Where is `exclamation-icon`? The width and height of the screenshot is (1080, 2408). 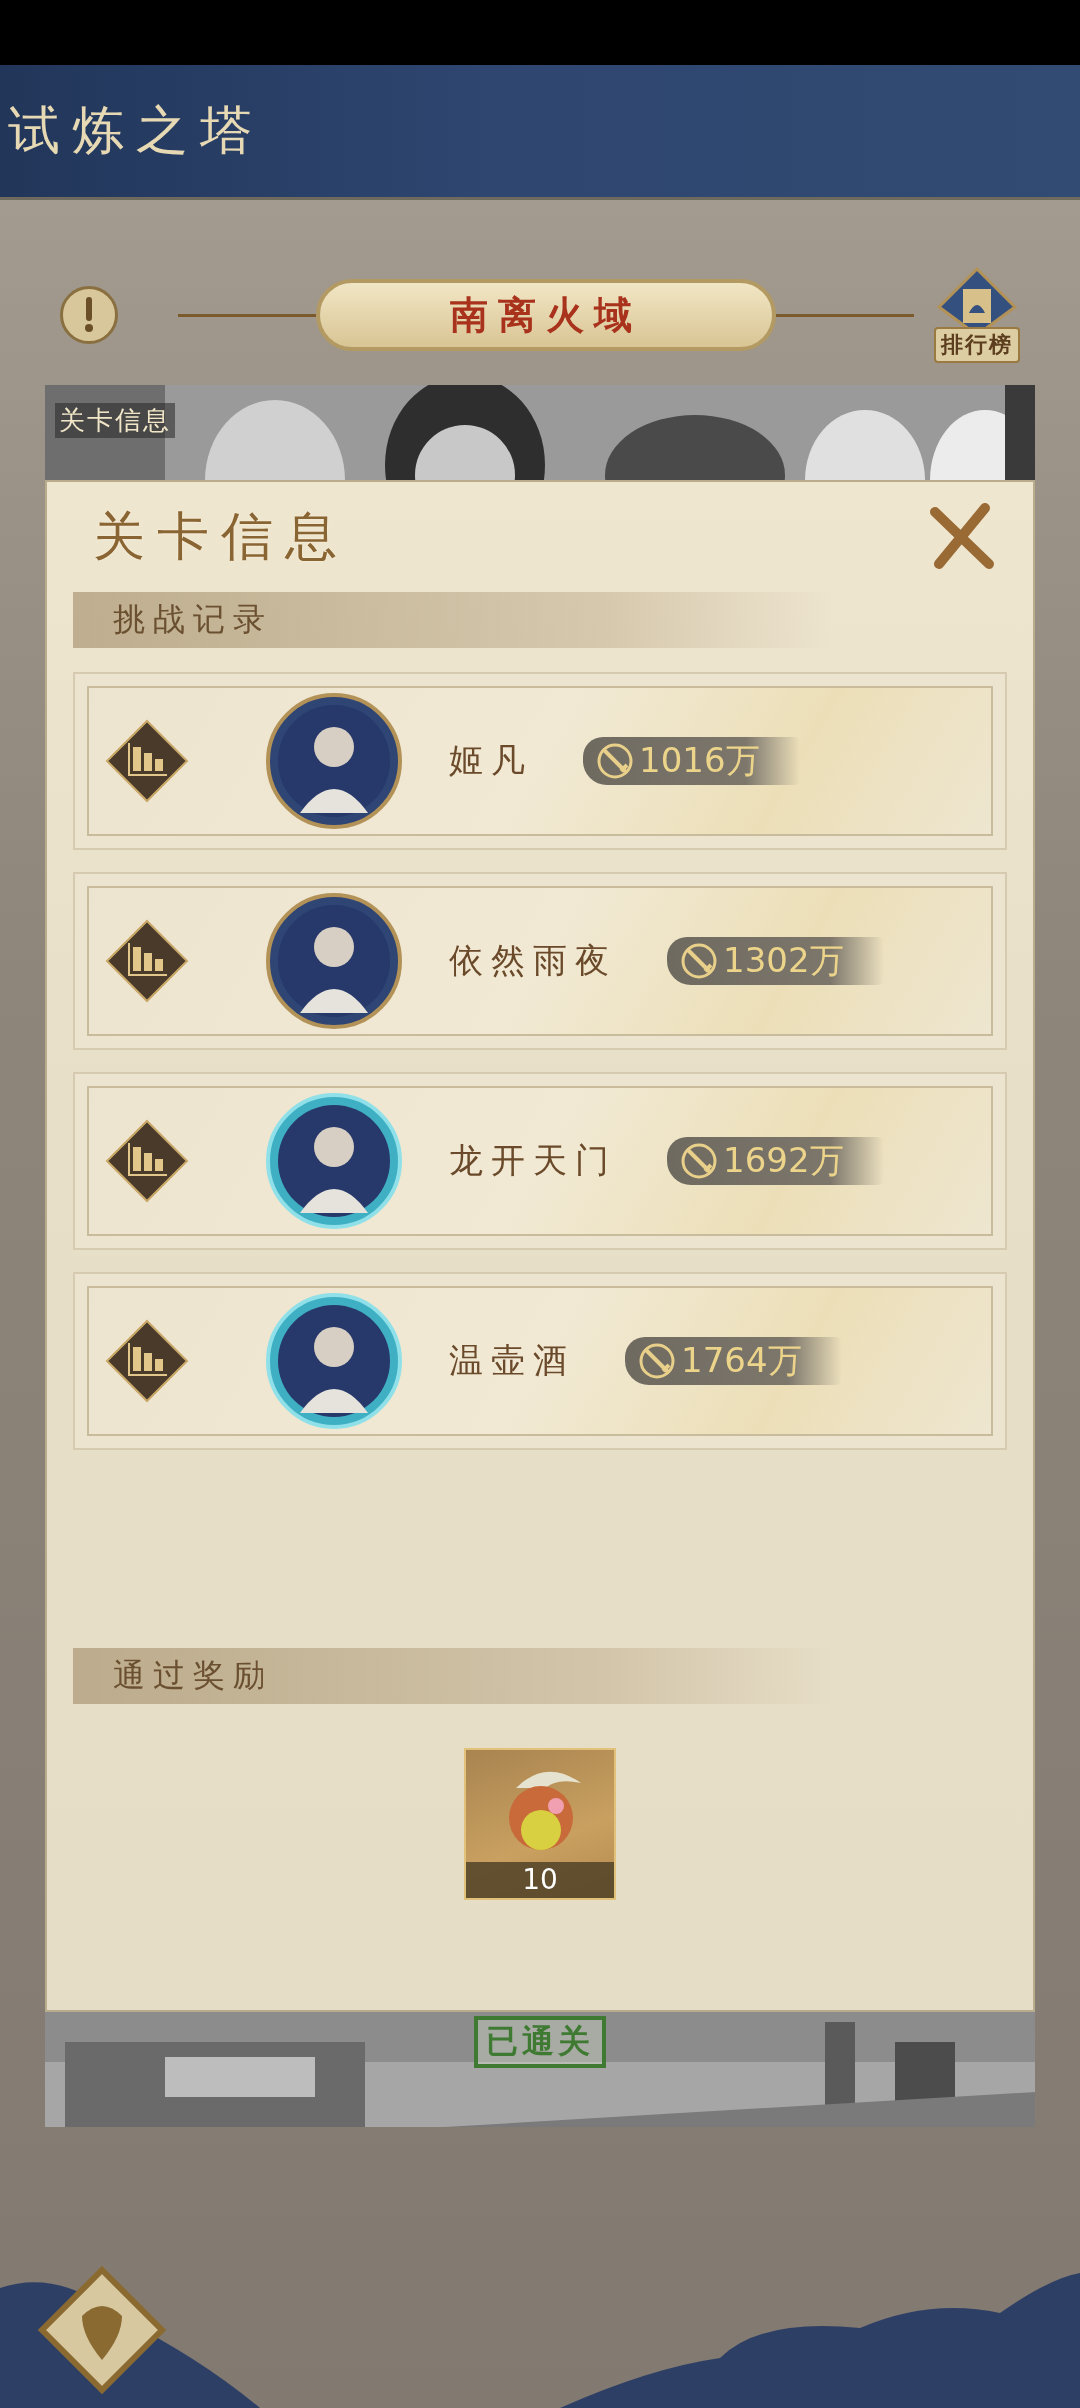
exclamation-icon is located at coordinates (89, 315).